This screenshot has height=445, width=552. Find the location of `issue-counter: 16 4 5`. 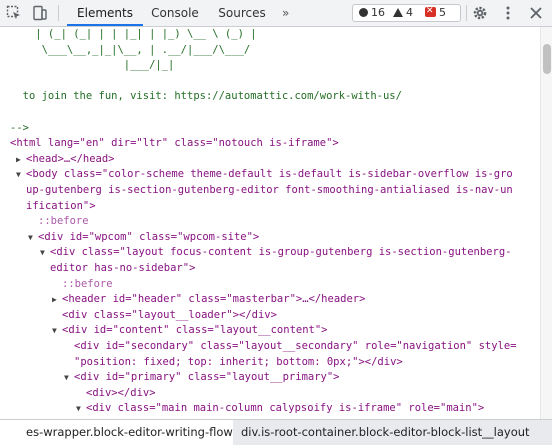

issue-counter: 16 4 5 is located at coordinates (406, 13).